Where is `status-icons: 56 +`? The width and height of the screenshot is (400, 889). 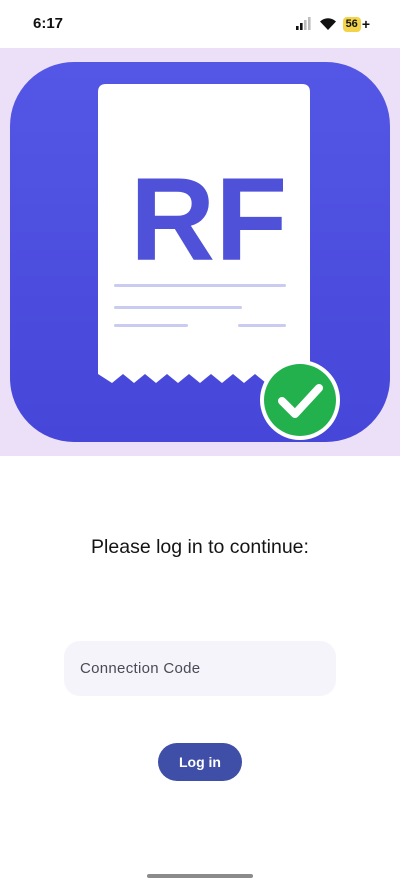 status-icons: 56 + is located at coordinates (332, 24).